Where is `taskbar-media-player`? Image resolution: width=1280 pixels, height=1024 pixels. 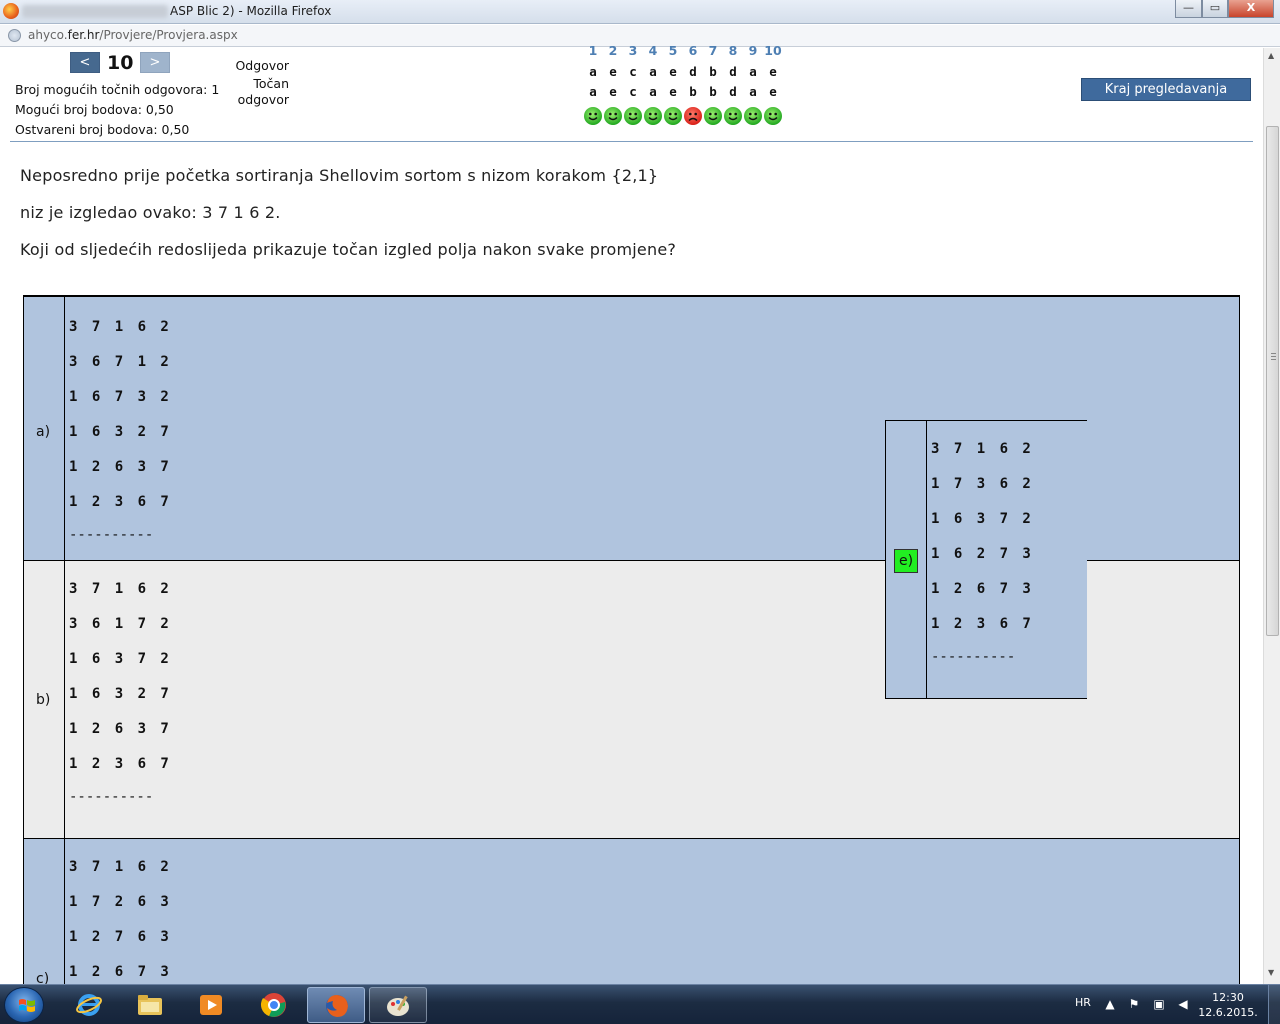 taskbar-media-player is located at coordinates (211, 1005).